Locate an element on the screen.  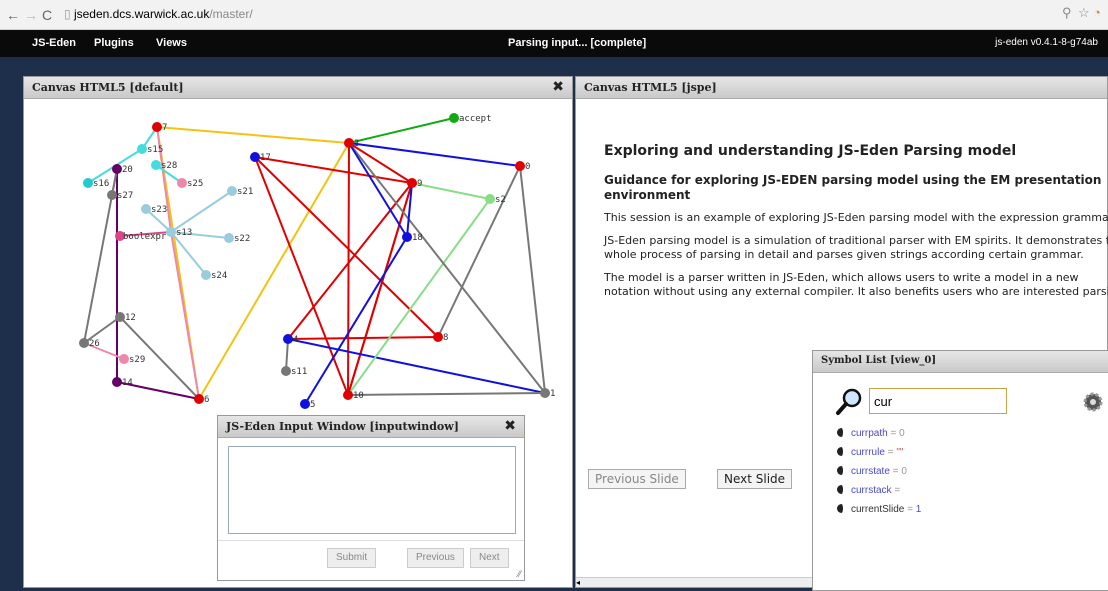
horizontal-scrollbar: ◂ is located at coordinates (696, 582).